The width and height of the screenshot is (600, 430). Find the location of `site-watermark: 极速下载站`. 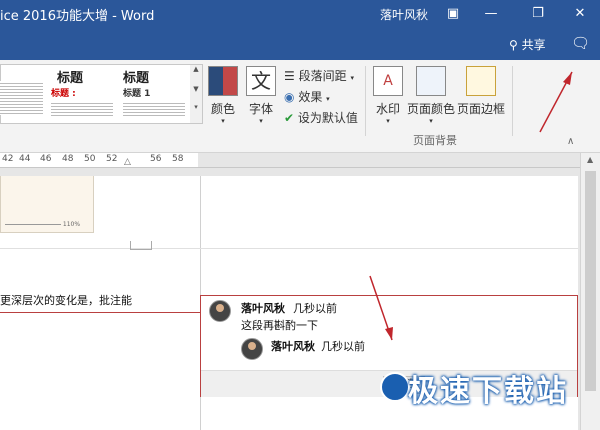

site-watermark: 极速下载站 is located at coordinates (488, 391).